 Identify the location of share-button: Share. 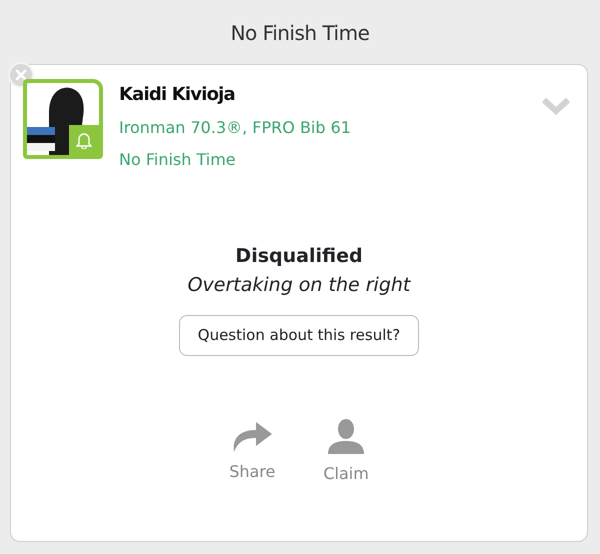
(252, 452).